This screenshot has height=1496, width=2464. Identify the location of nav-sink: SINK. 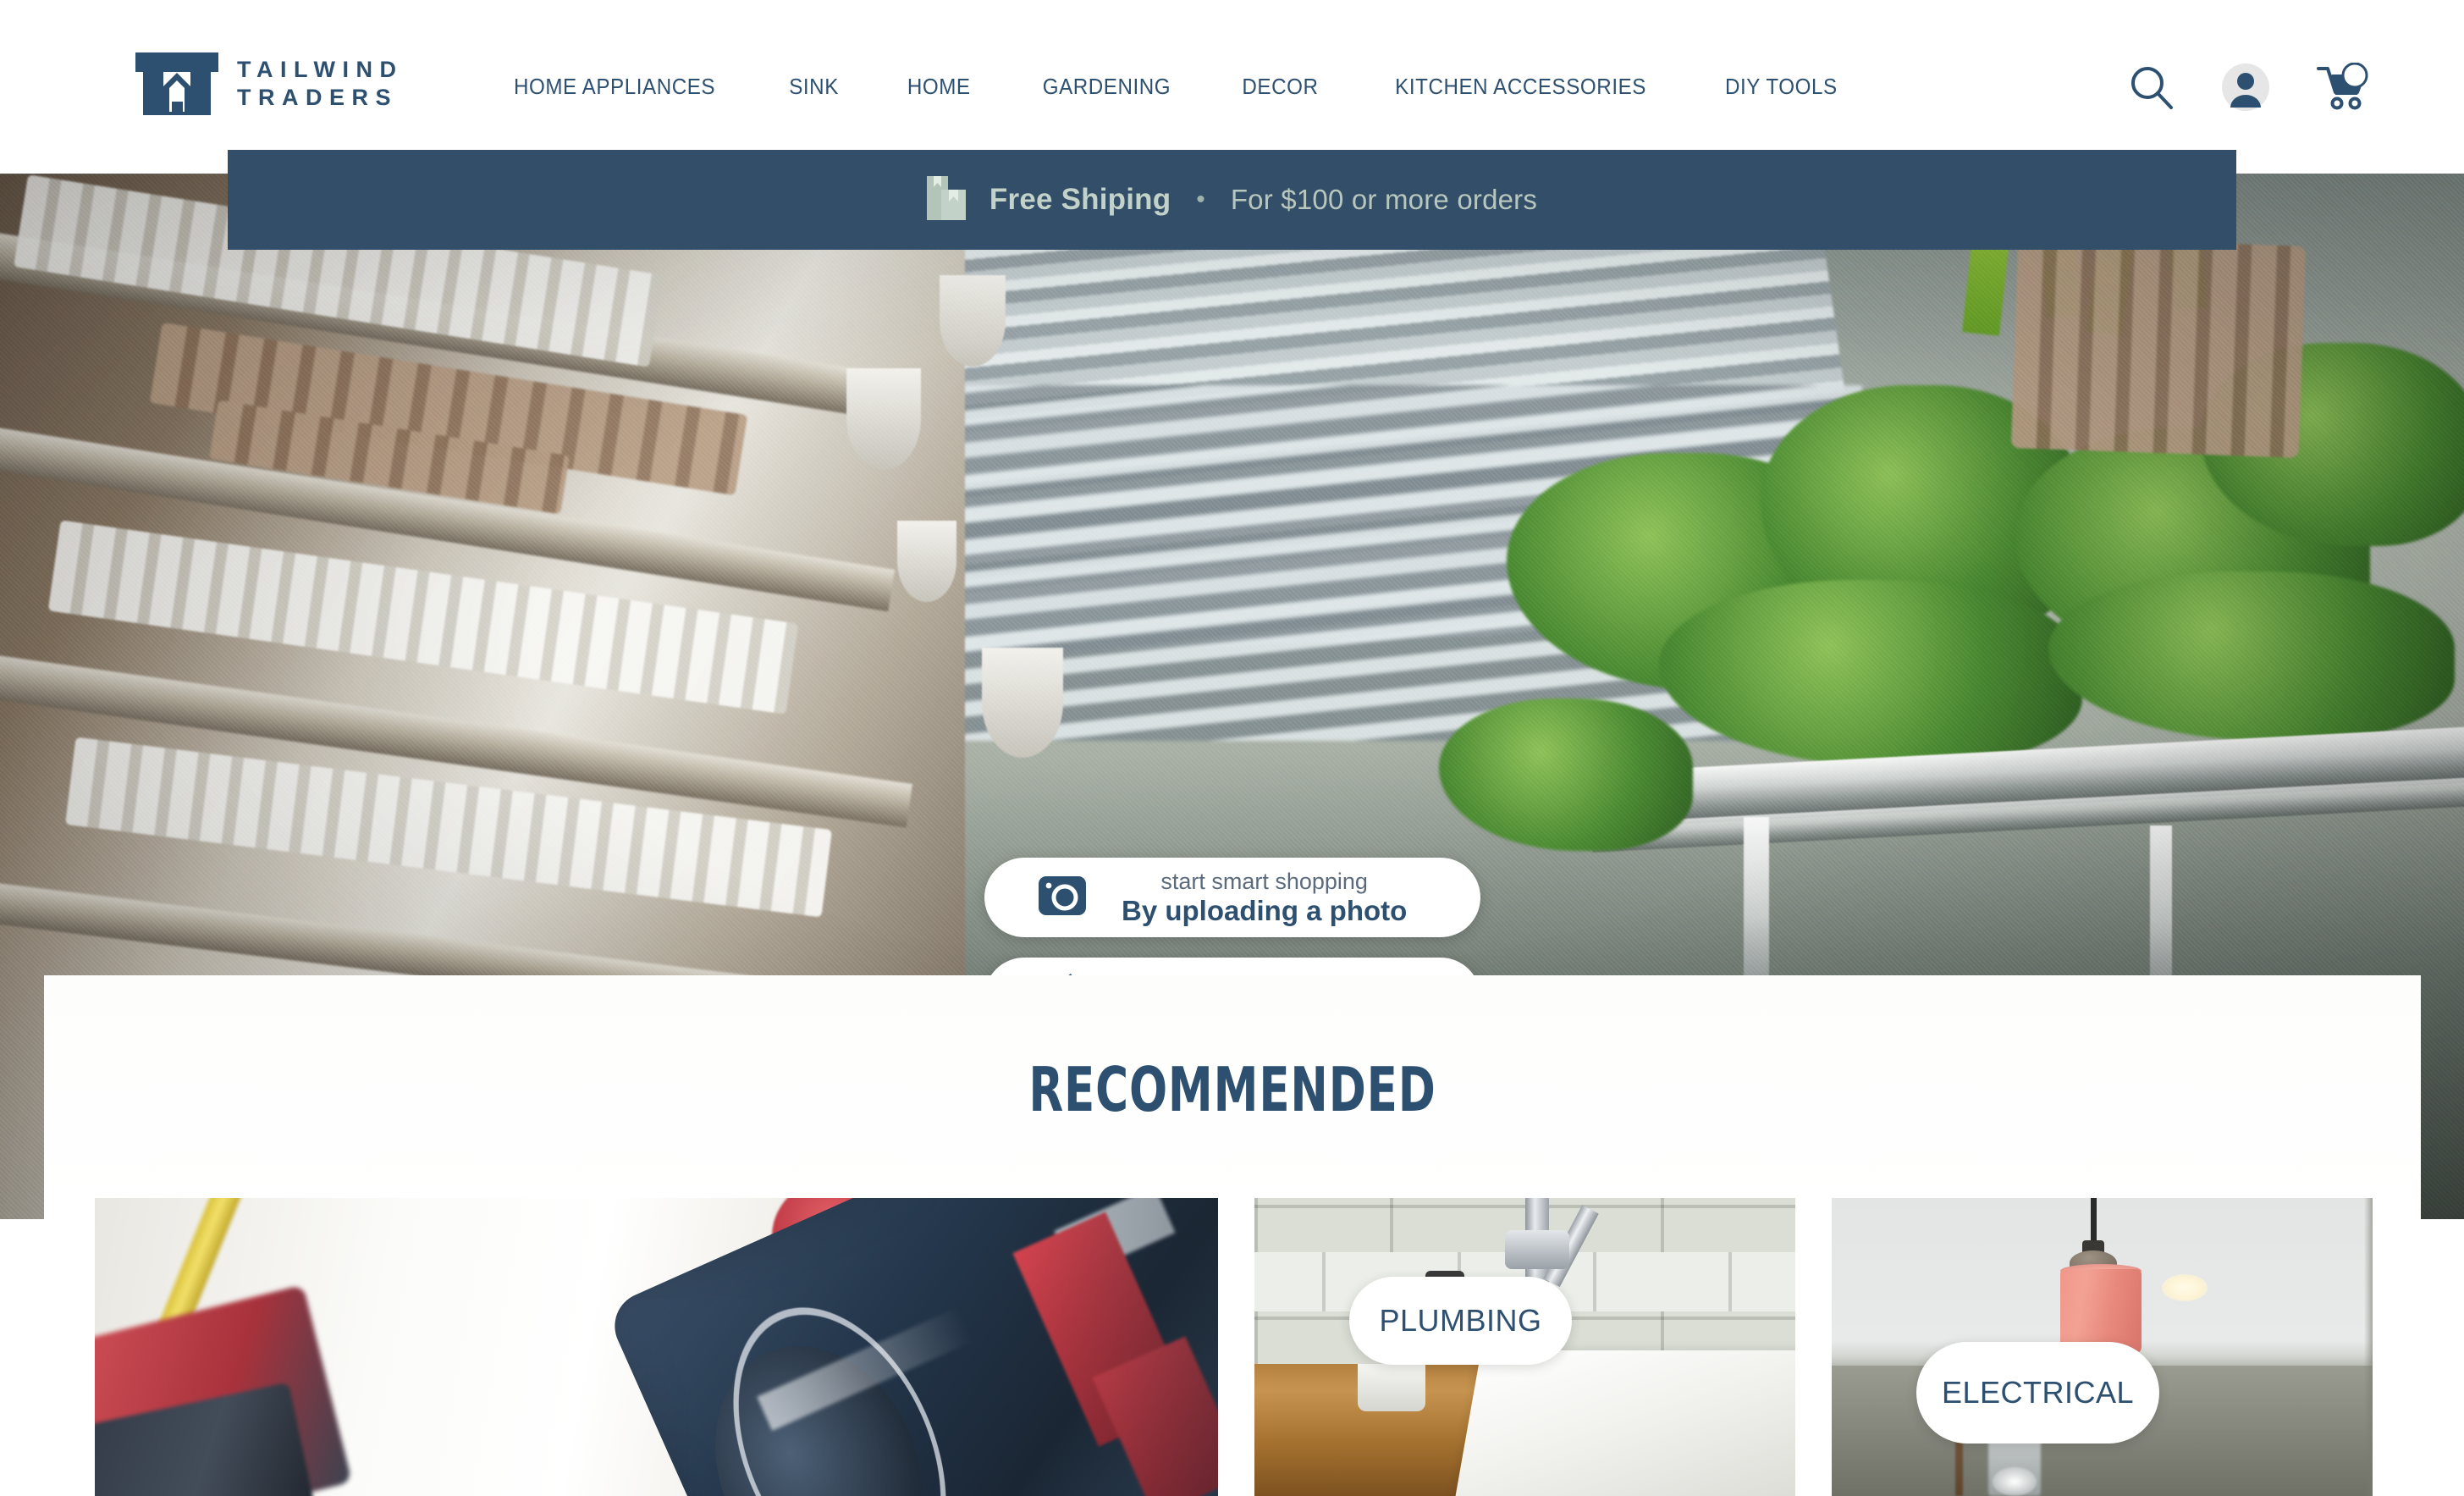
(813, 87).